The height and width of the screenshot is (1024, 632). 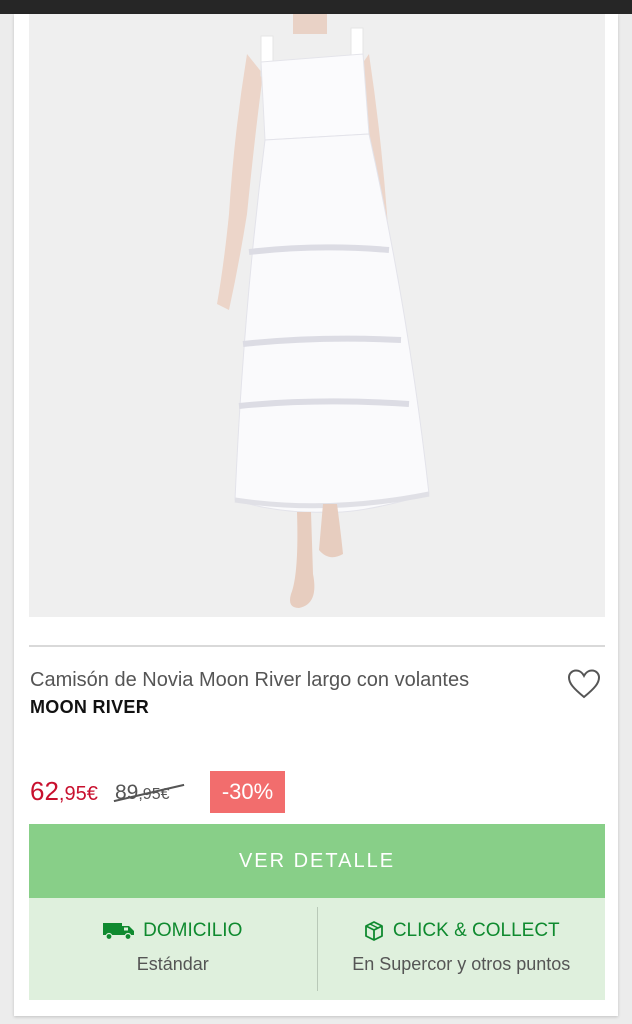 I want to click on favorite-button, so click(x=584, y=684).